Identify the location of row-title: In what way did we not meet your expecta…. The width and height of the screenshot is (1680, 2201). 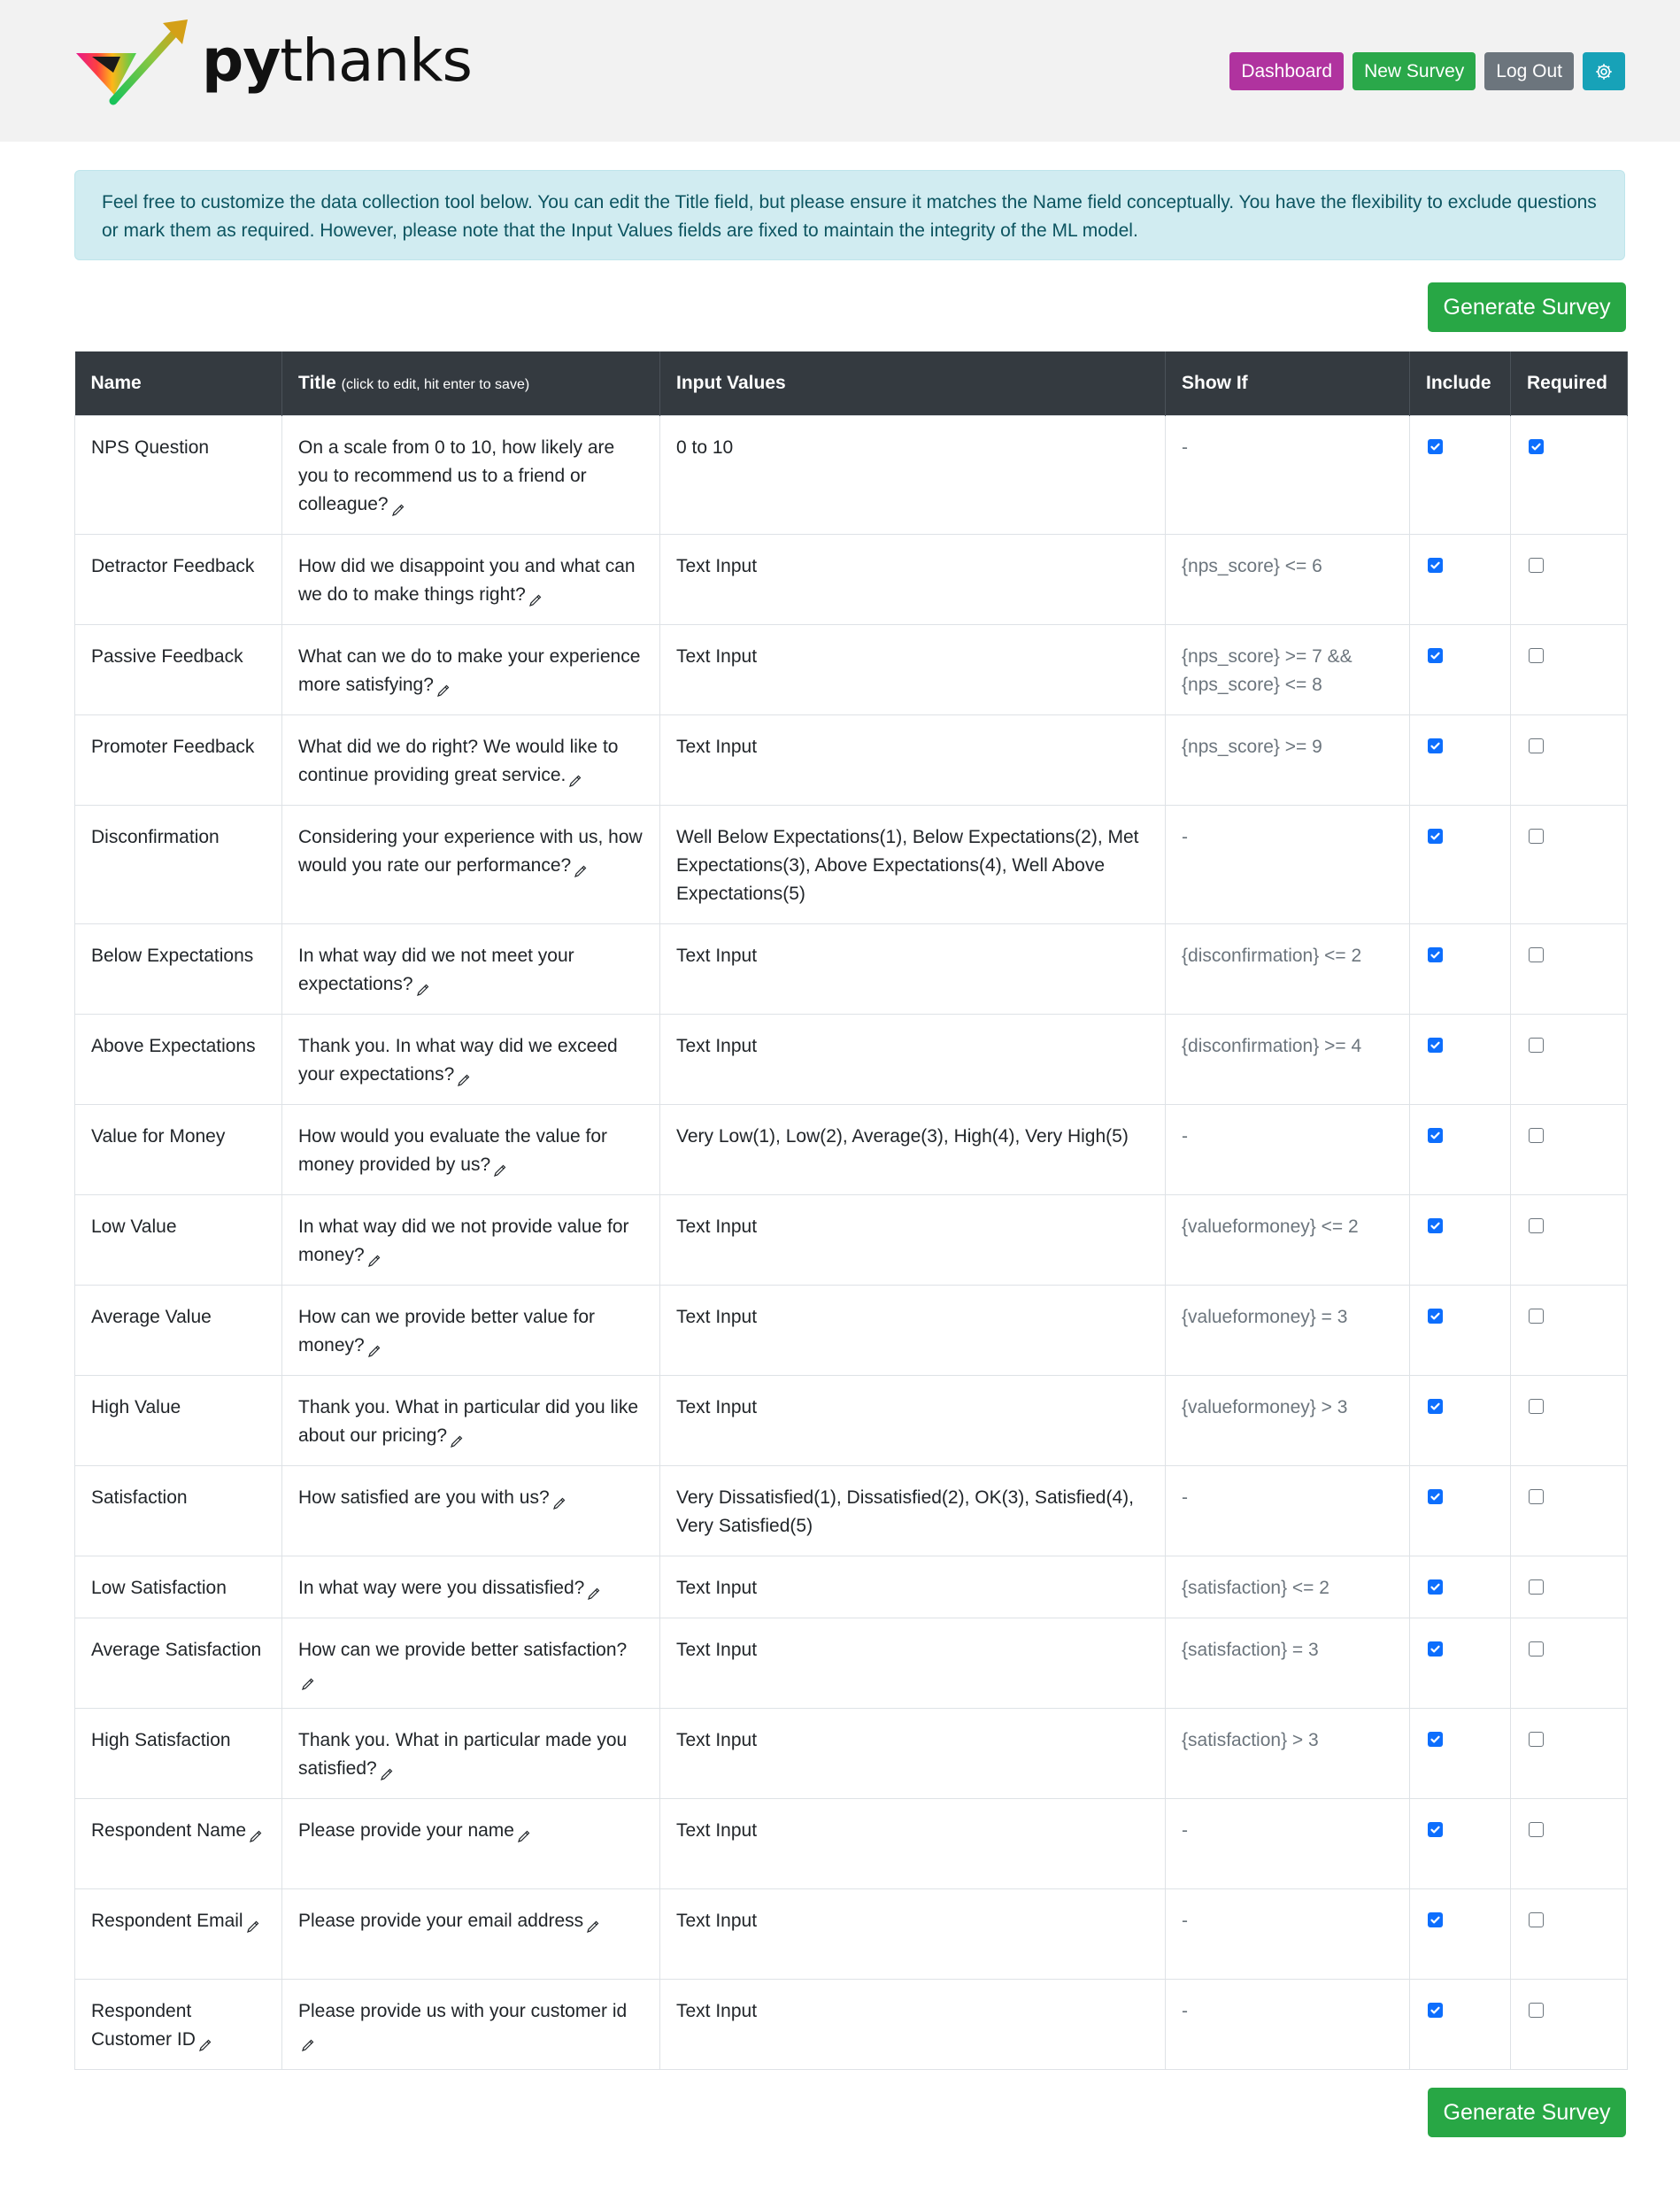
(436, 970).